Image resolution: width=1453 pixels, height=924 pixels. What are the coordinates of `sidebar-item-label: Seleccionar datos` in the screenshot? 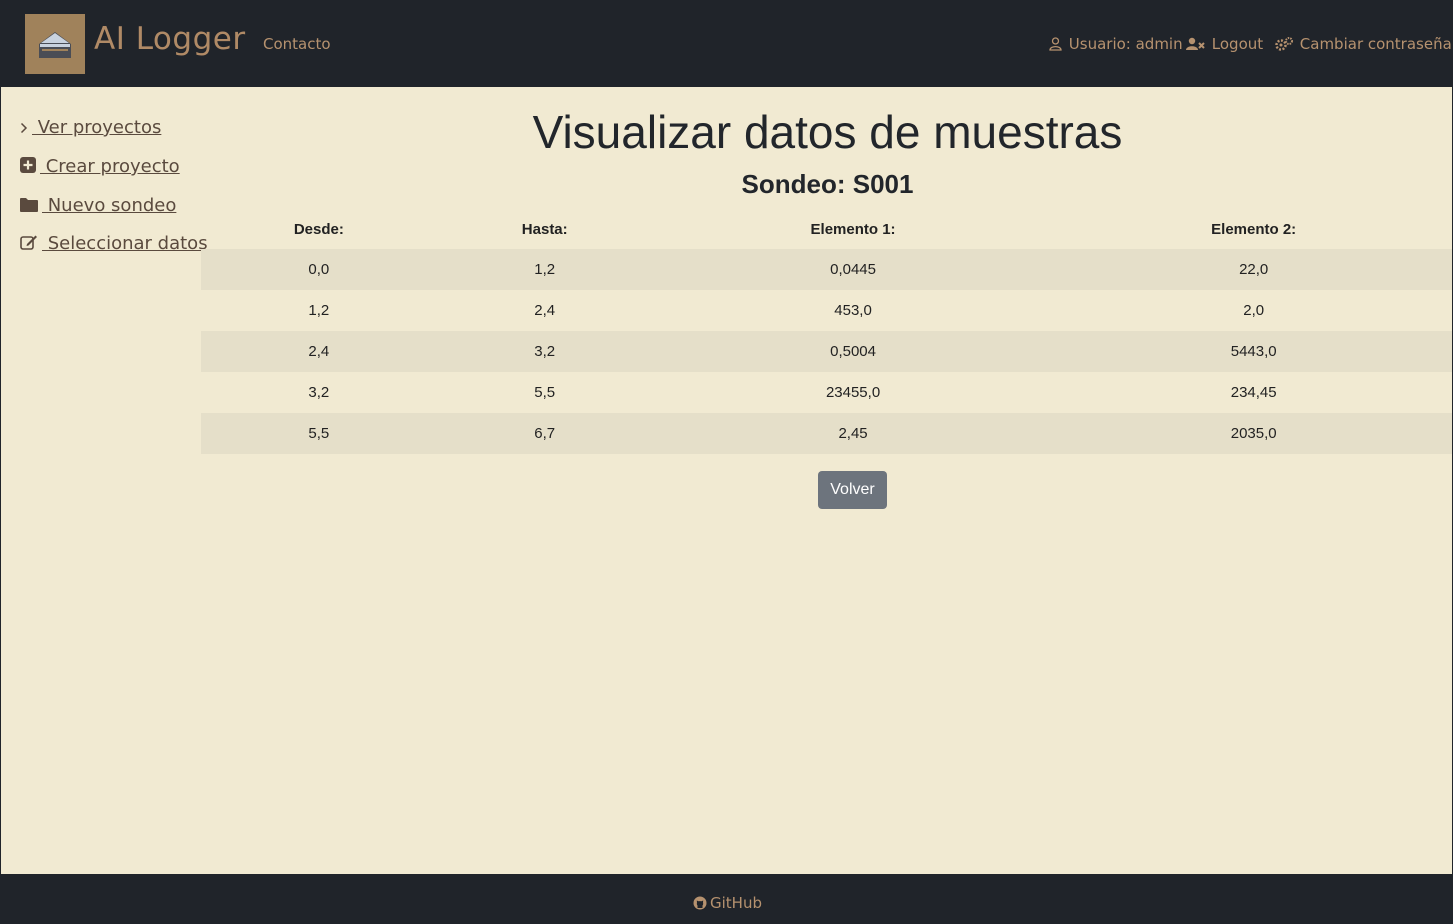 It's located at (125, 243).